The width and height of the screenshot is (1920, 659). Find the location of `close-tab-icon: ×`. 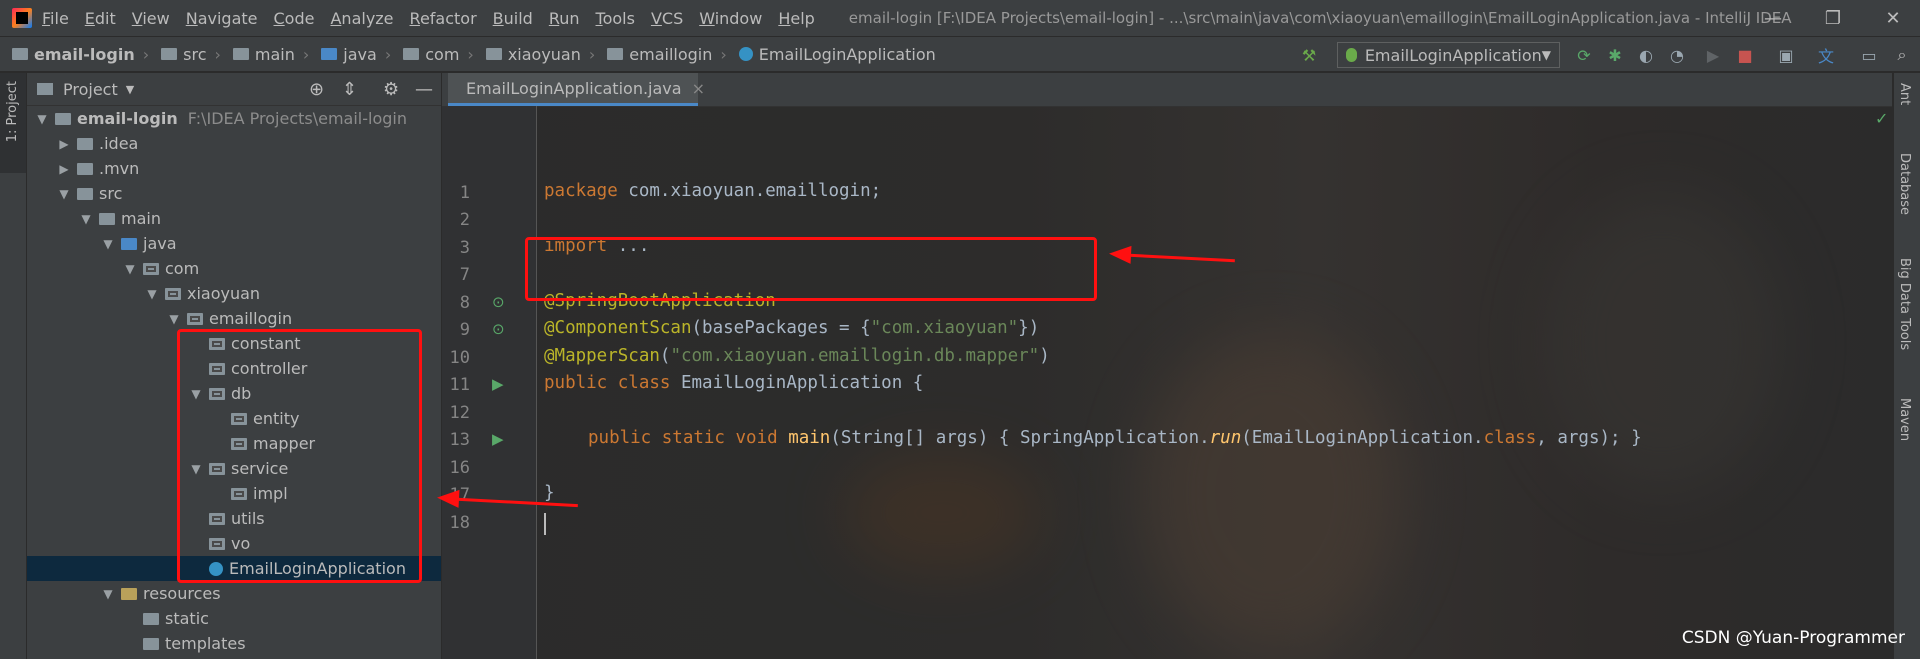

close-tab-icon: × is located at coordinates (698, 88).